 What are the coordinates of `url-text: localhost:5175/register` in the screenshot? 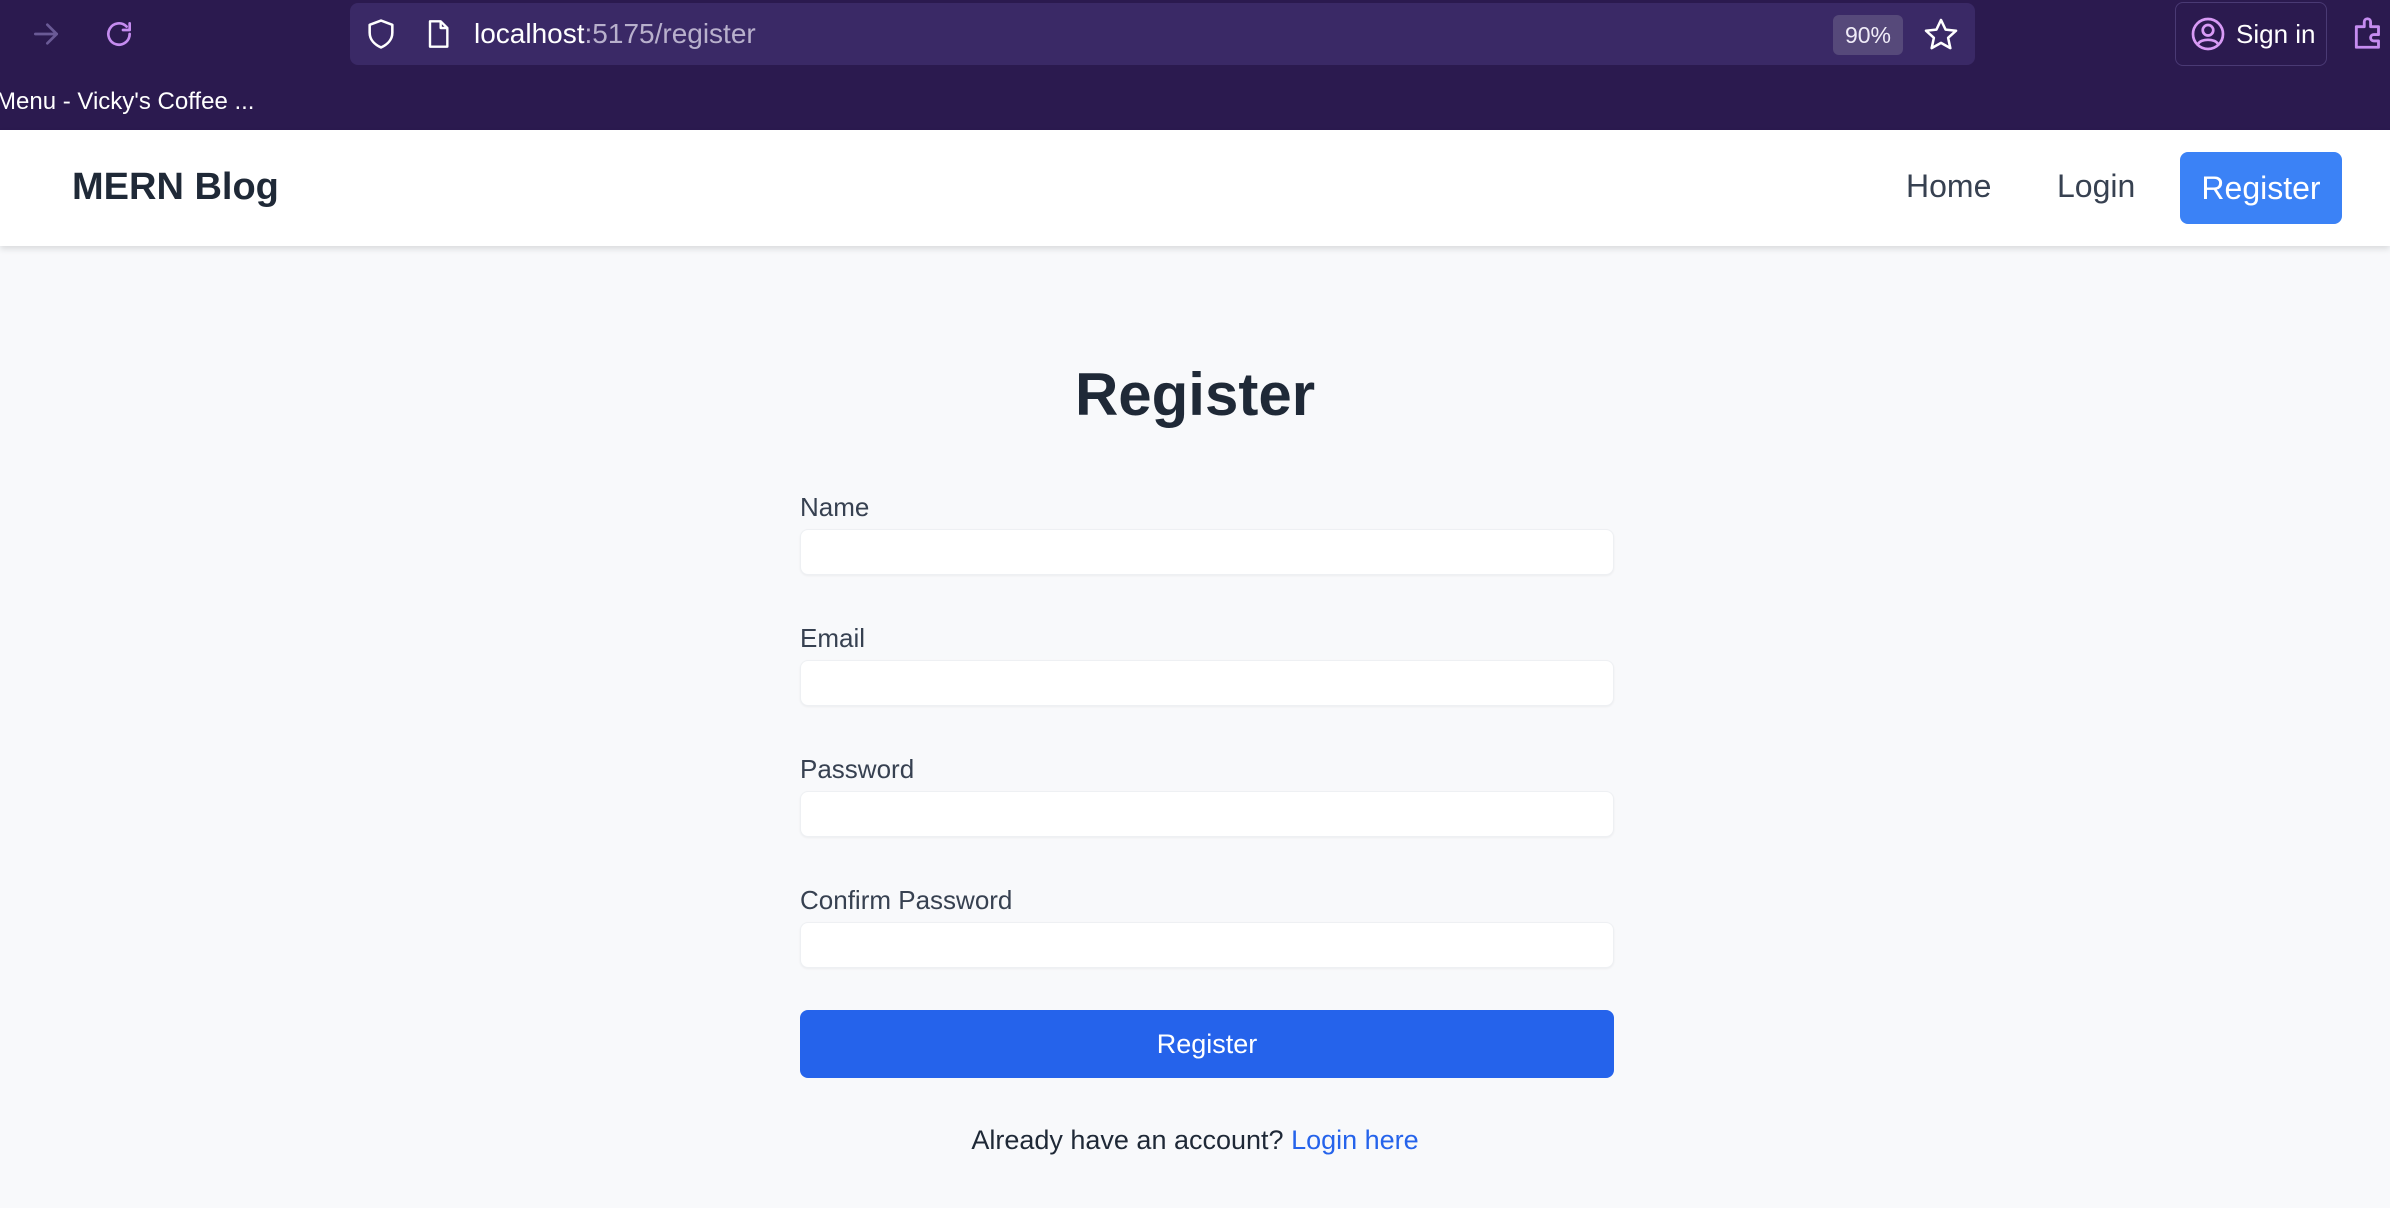 It's located at (615, 34).